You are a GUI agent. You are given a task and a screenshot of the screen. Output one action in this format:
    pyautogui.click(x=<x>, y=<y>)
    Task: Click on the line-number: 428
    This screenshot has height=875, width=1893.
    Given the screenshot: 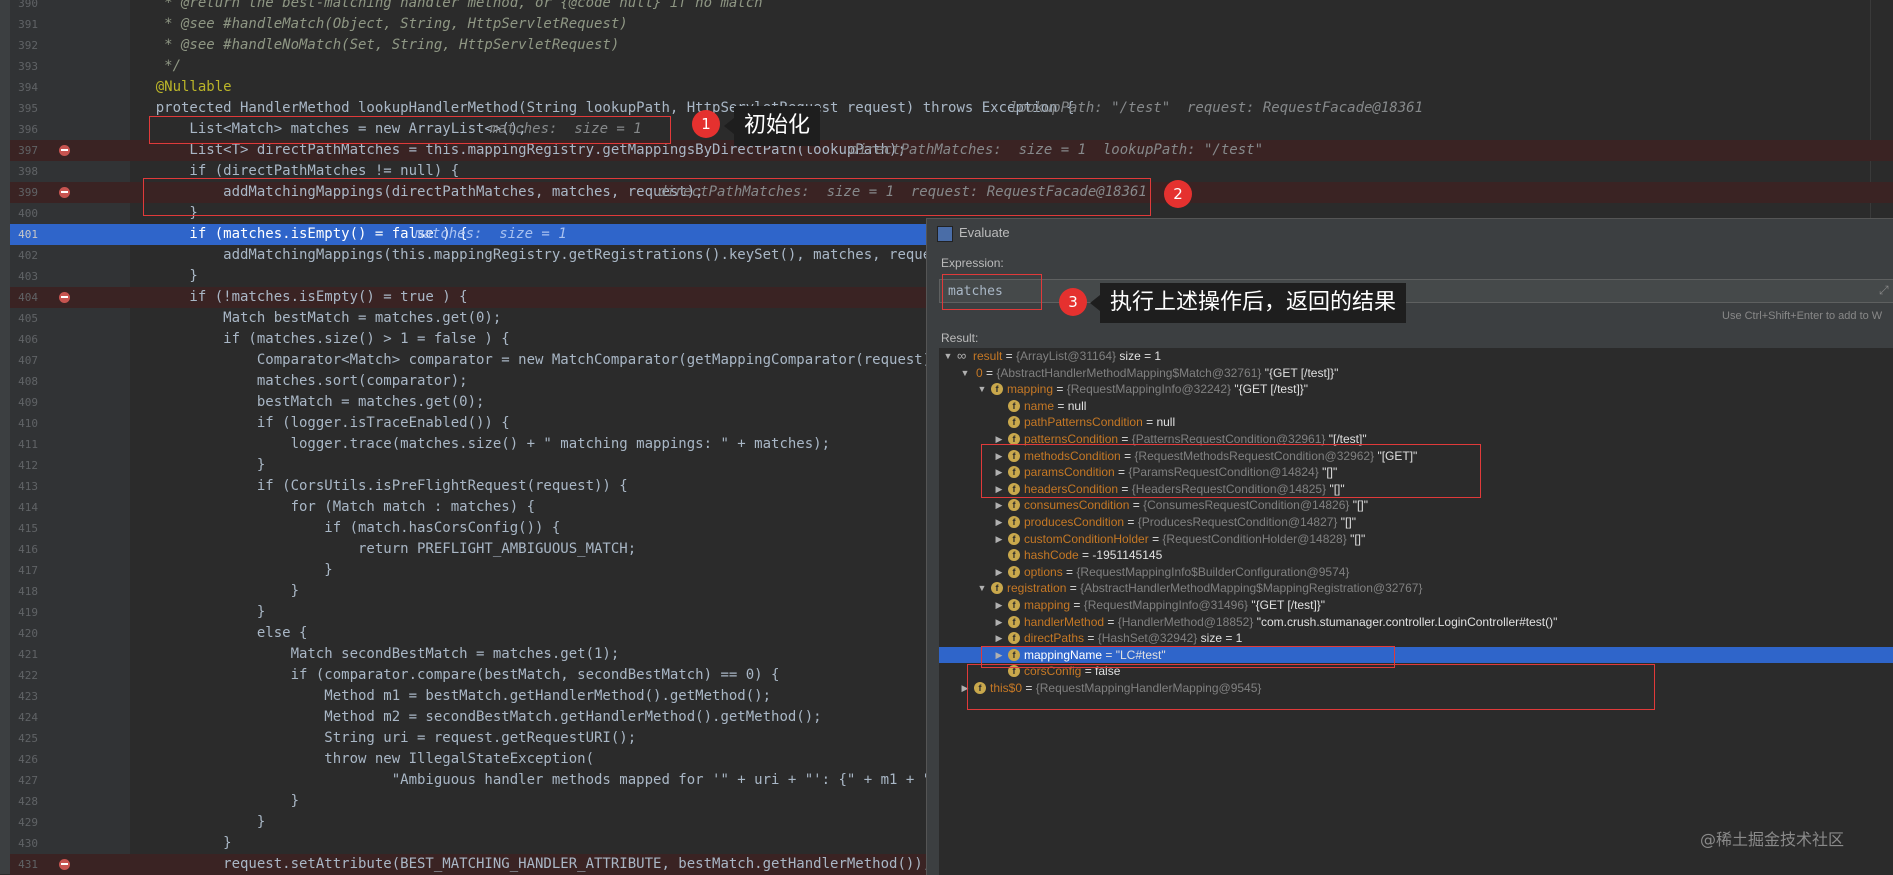 What is the action you would take?
    pyautogui.click(x=24, y=801)
    